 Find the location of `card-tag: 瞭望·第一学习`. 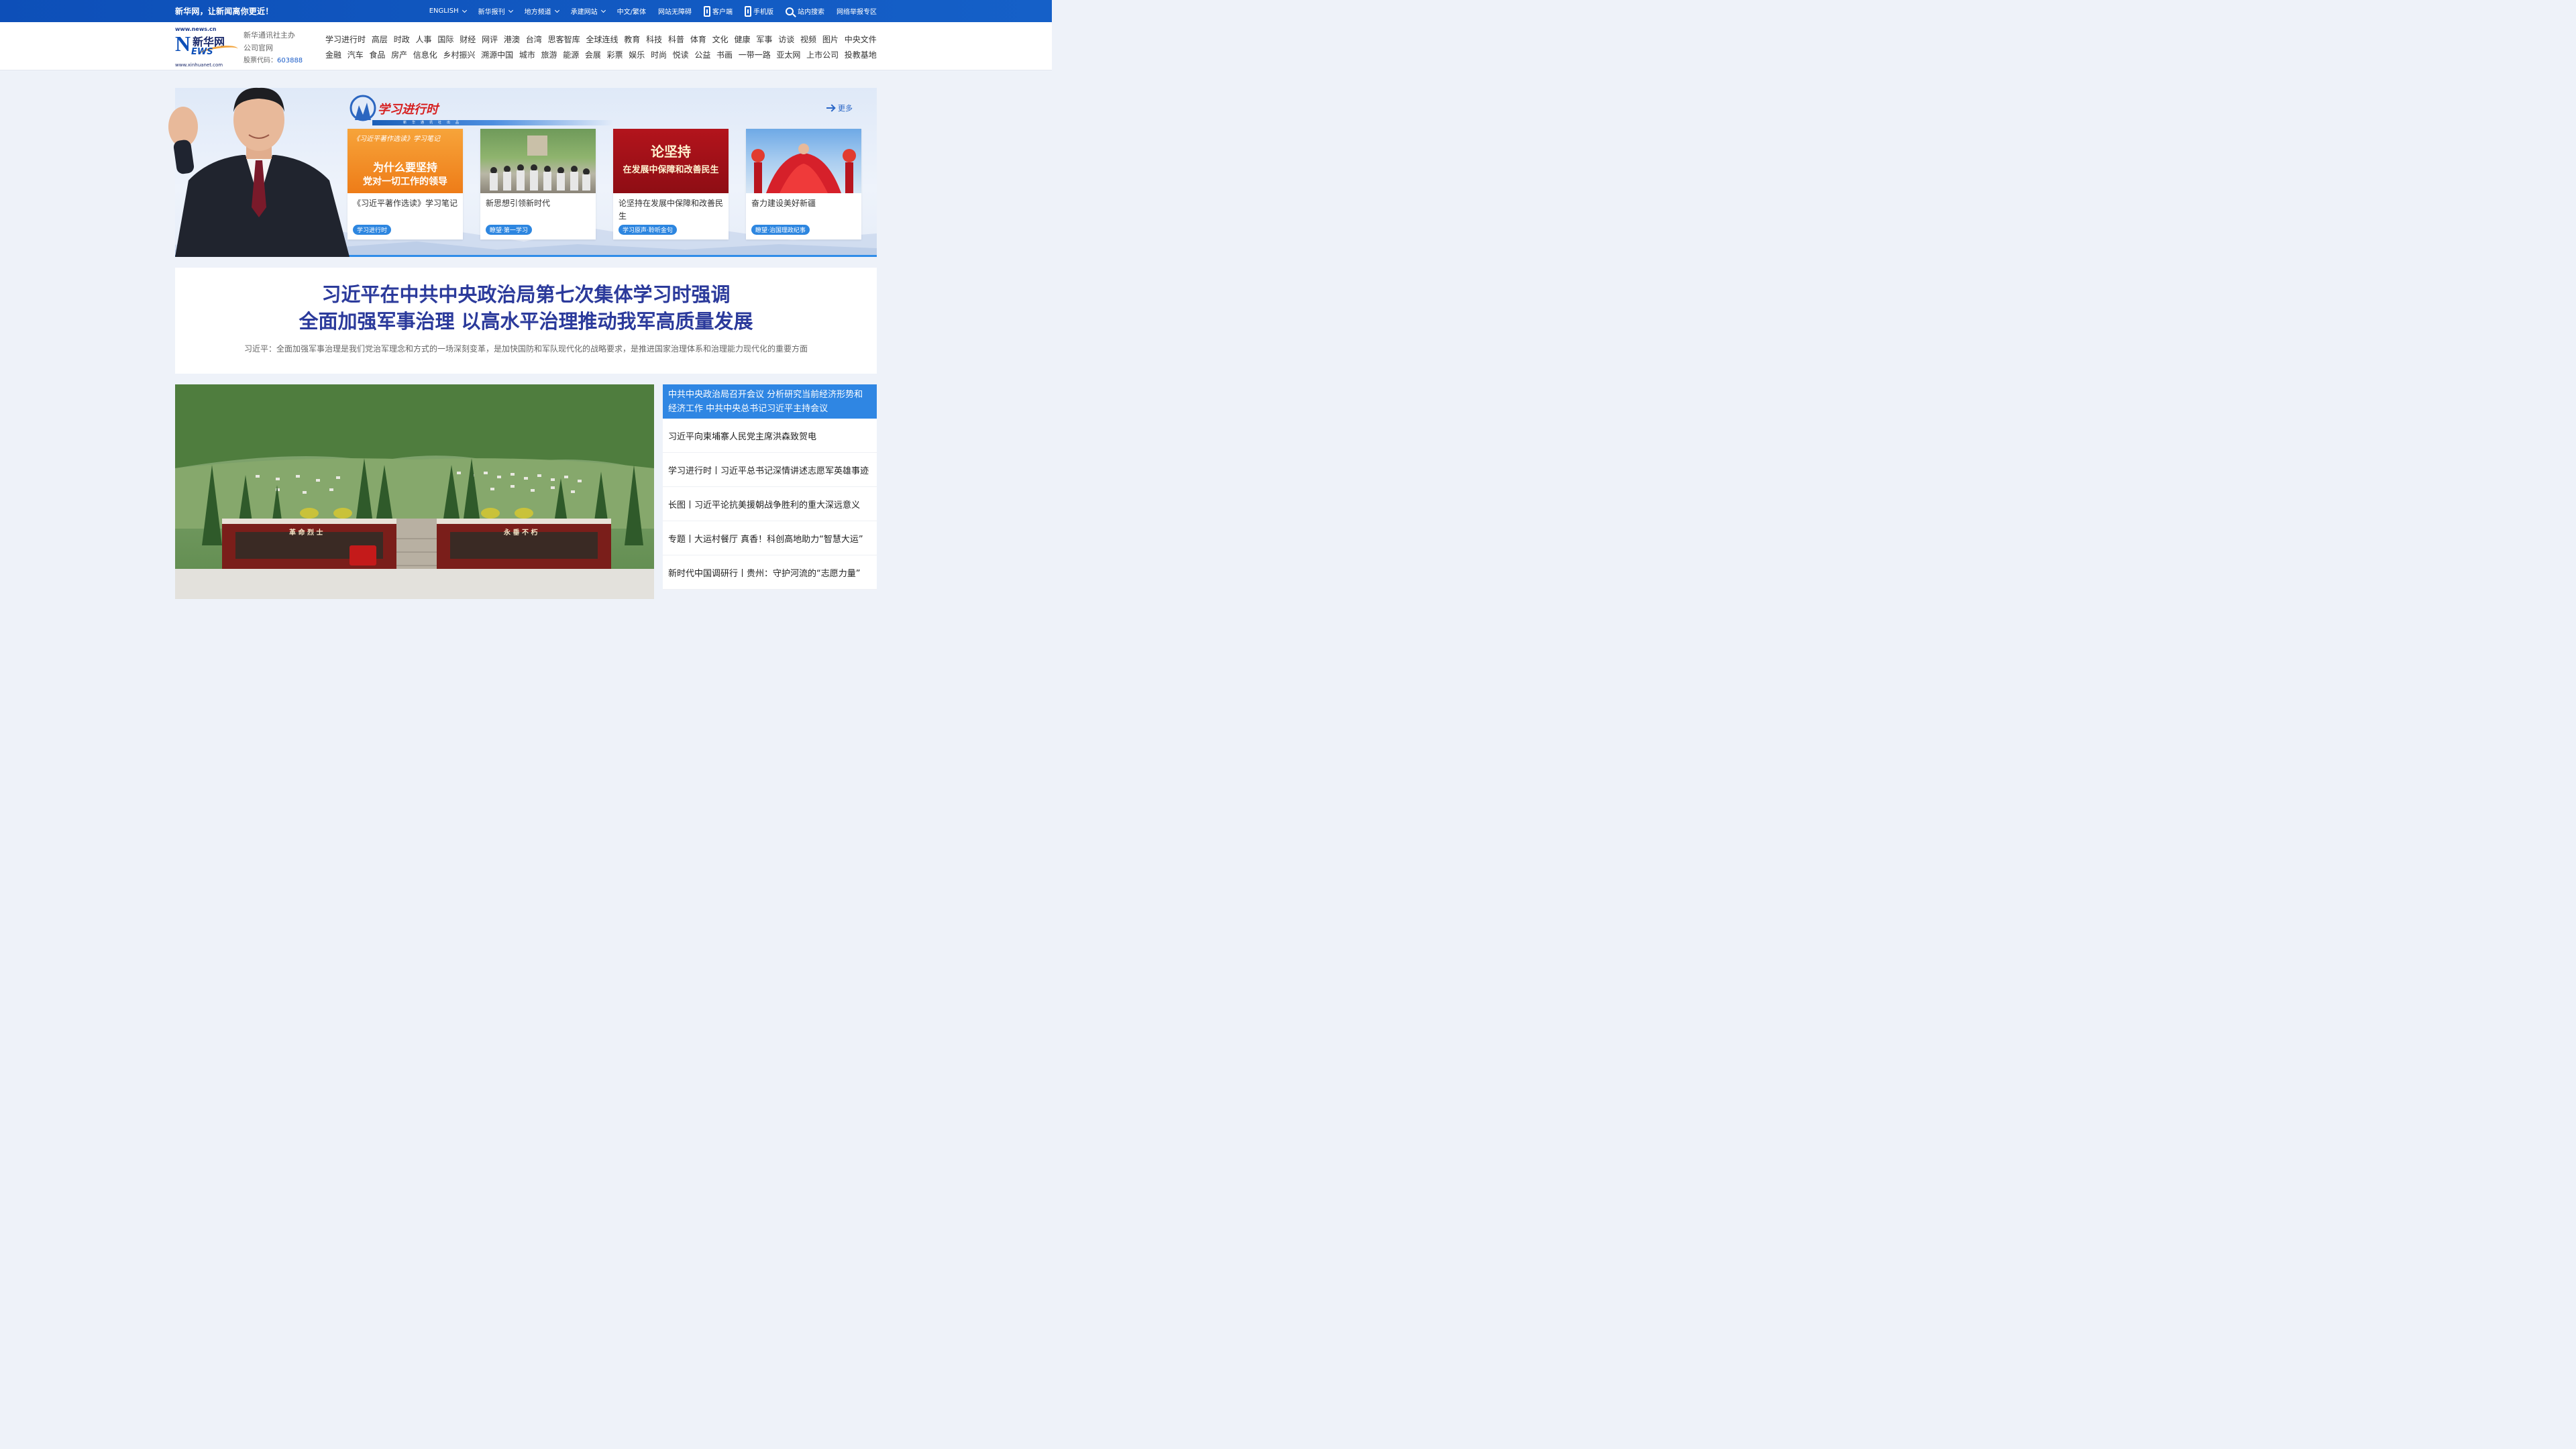

card-tag: 瞭望·第一学习 is located at coordinates (509, 230).